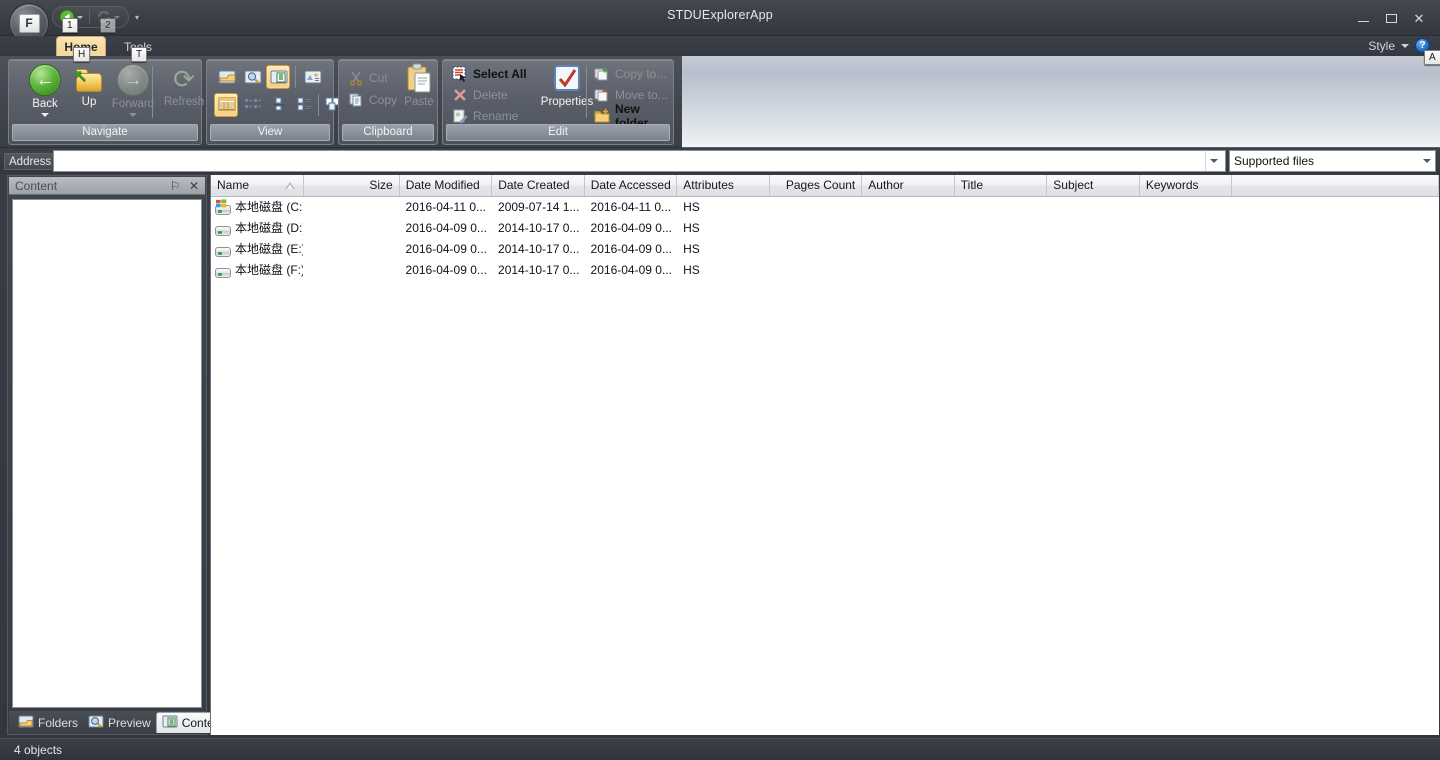  Describe the element at coordinates (252, 77) in the screenshot. I see `view-preview-button` at that location.